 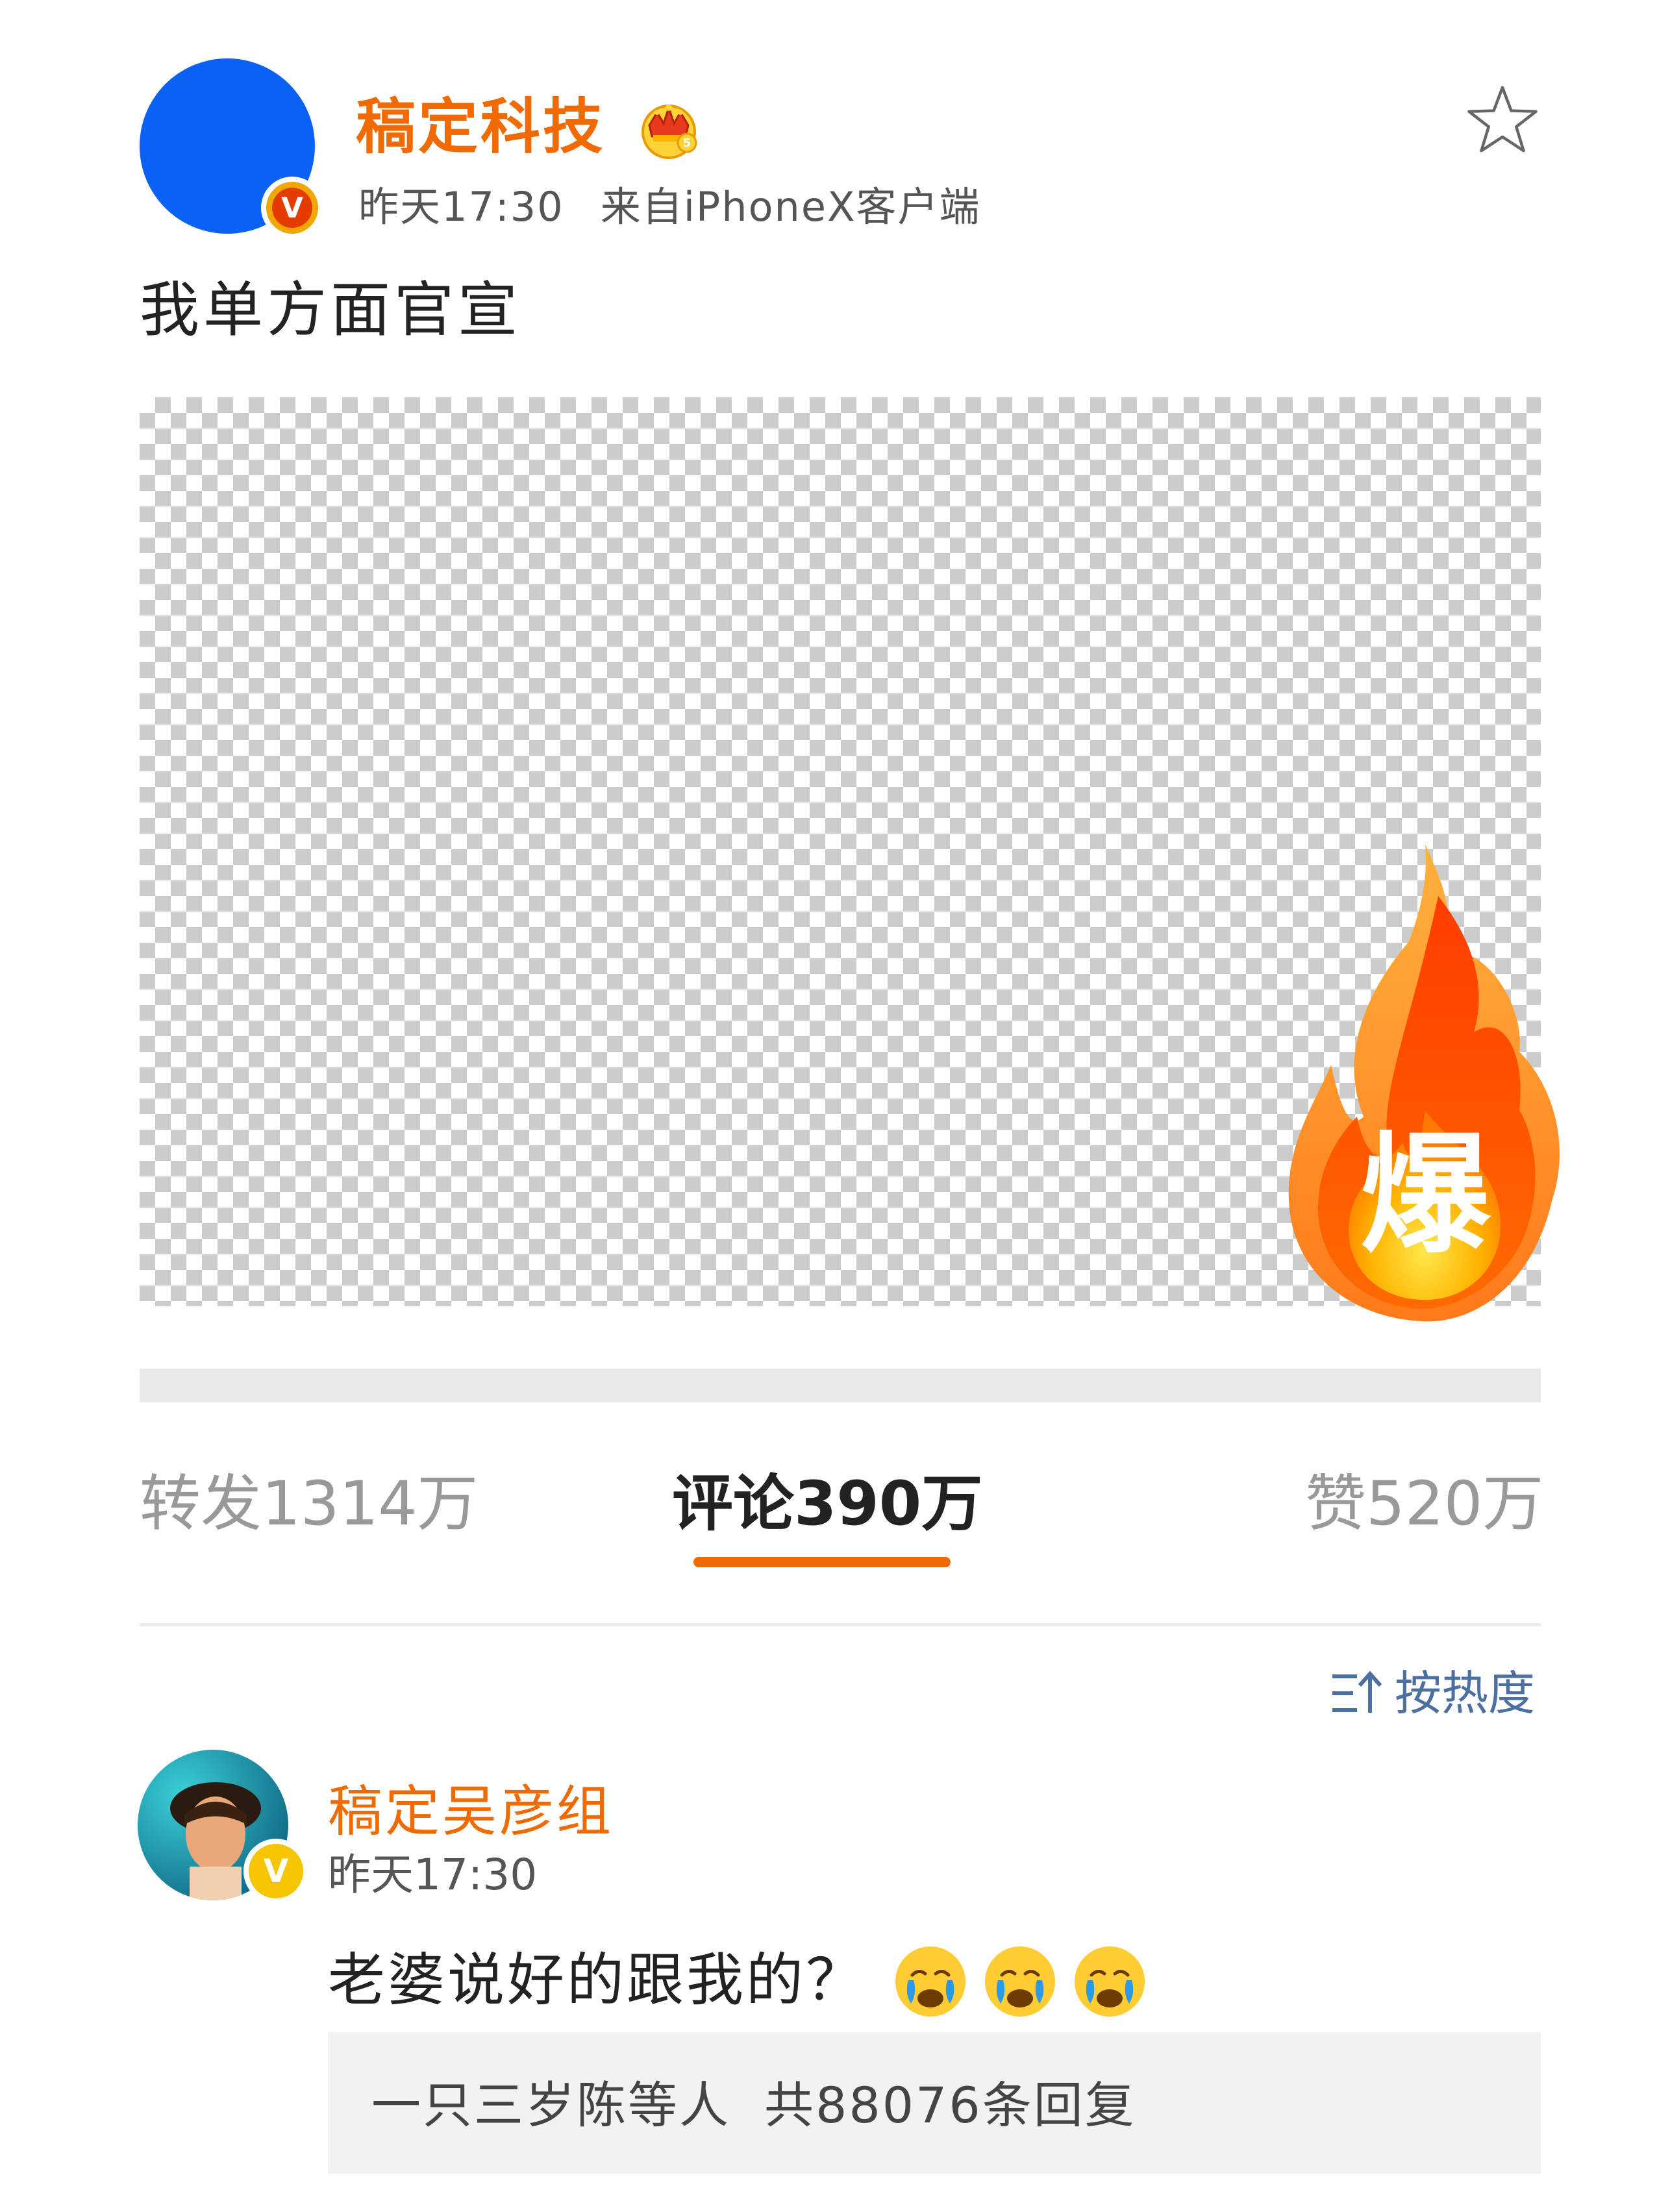 I want to click on fire-badge-label: 爆, so click(x=1425, y=1195).